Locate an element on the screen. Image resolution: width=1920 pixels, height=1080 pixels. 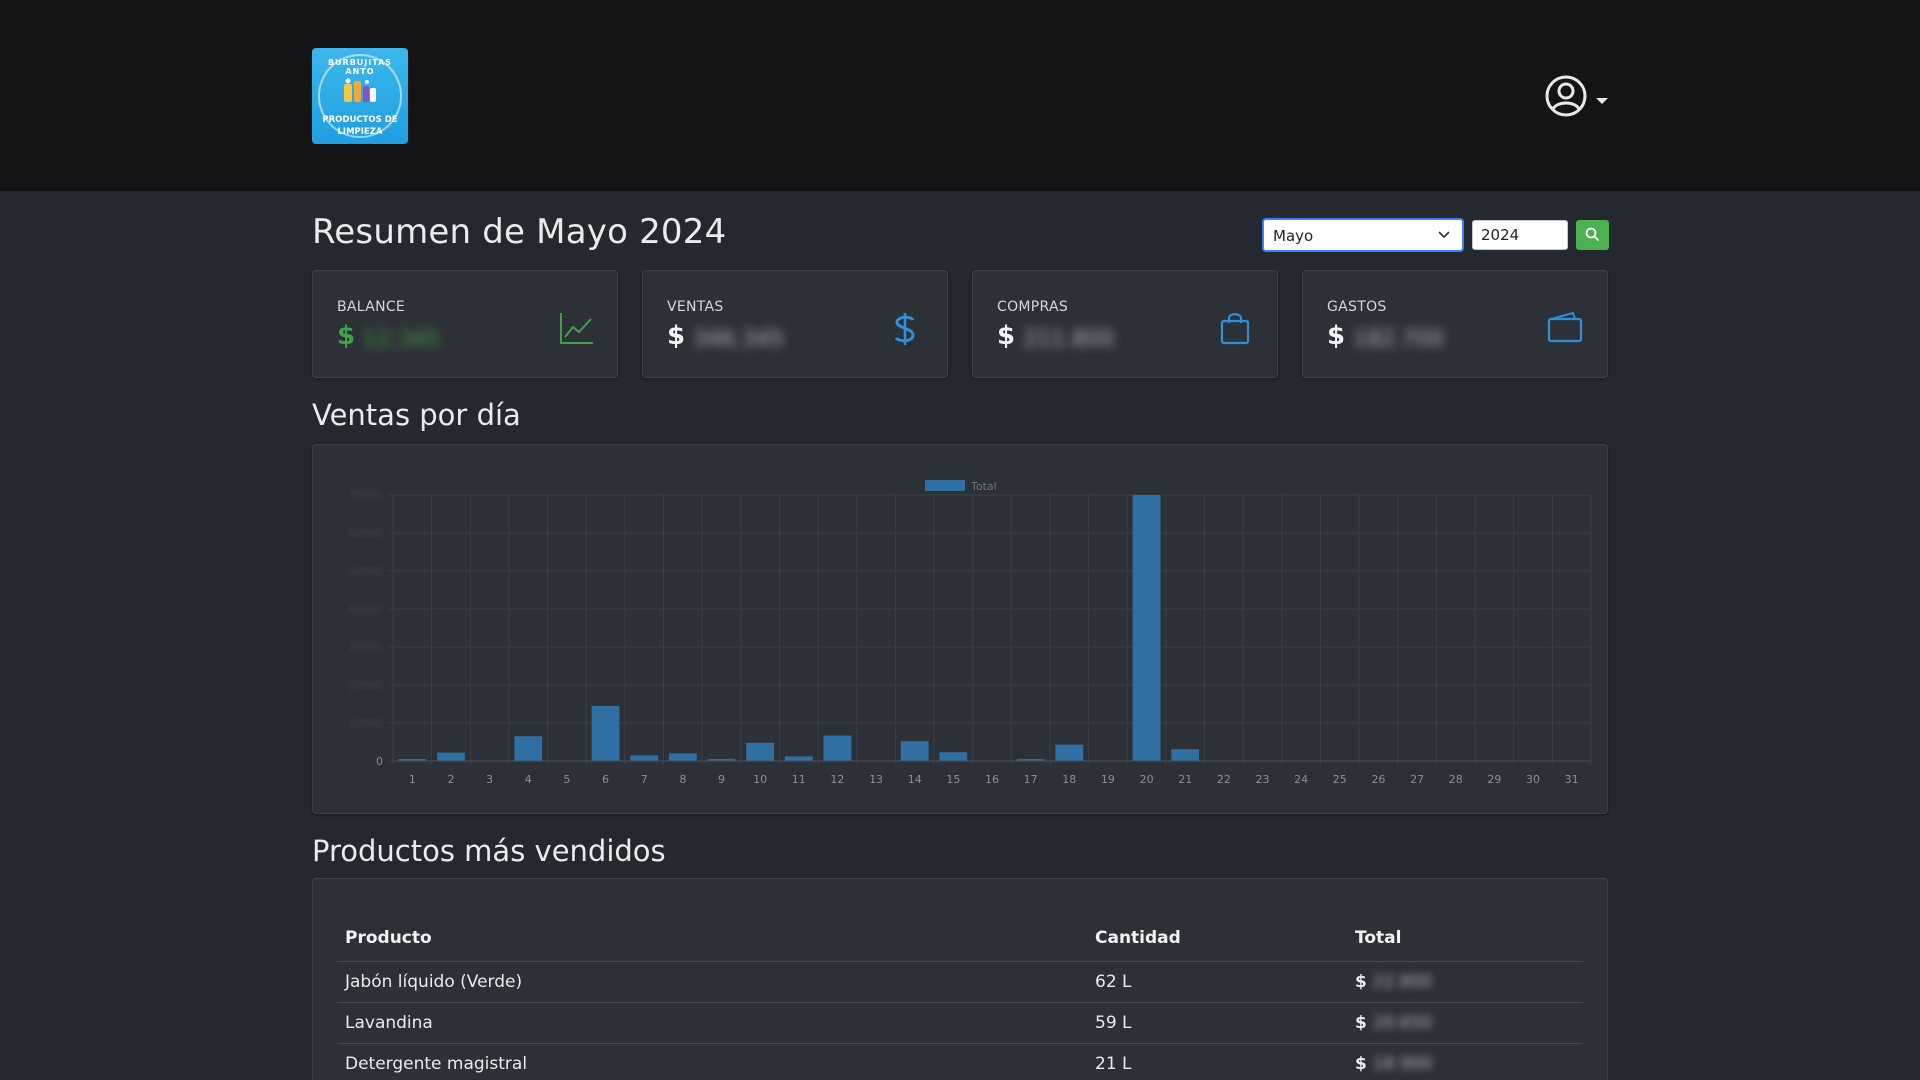
column-header-product: Producto is located at coordinates (712, 943).